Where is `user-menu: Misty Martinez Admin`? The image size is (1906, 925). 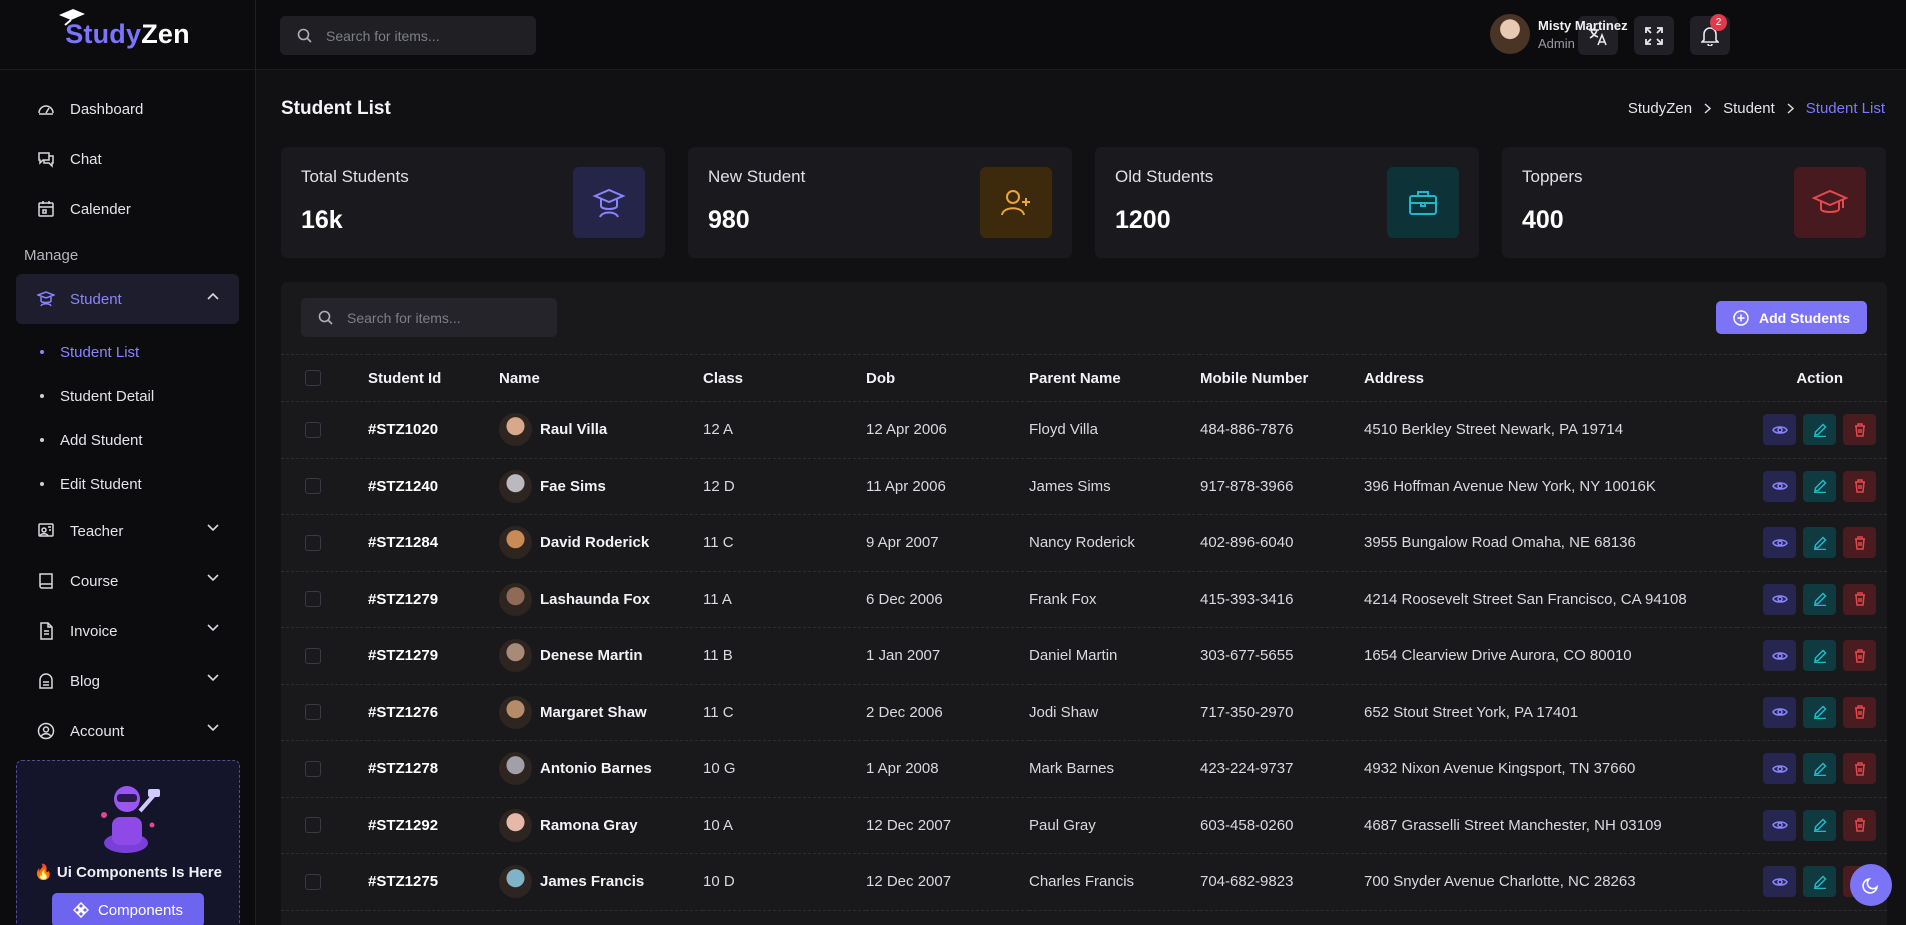 user-menu: Misty Martinez Admin is located at coordinates (1559, 34).